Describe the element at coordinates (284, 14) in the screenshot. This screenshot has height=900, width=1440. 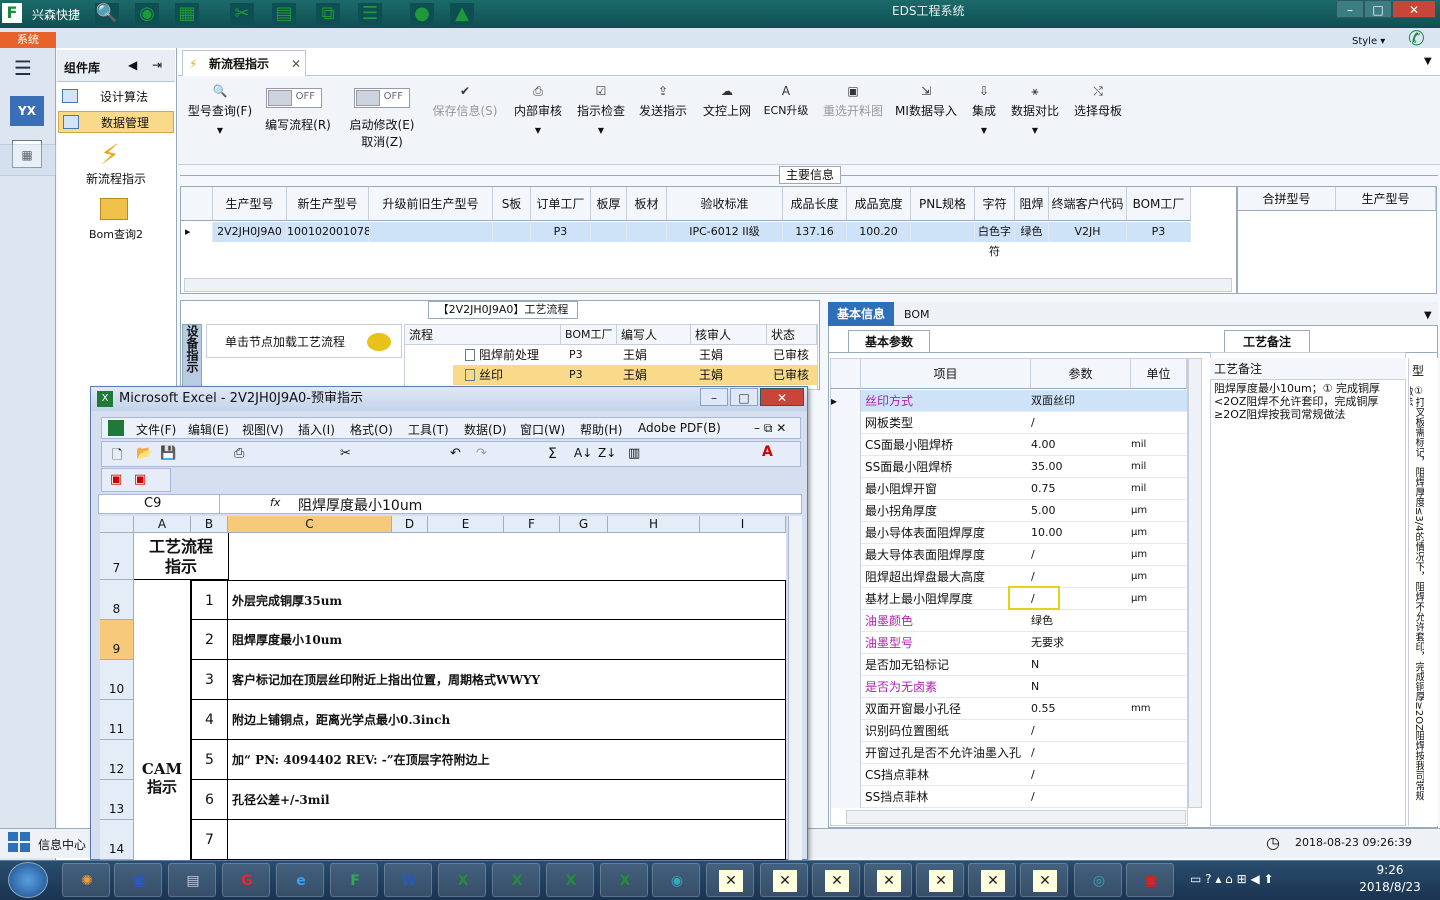
I see `film-icon: ▤` at that location.